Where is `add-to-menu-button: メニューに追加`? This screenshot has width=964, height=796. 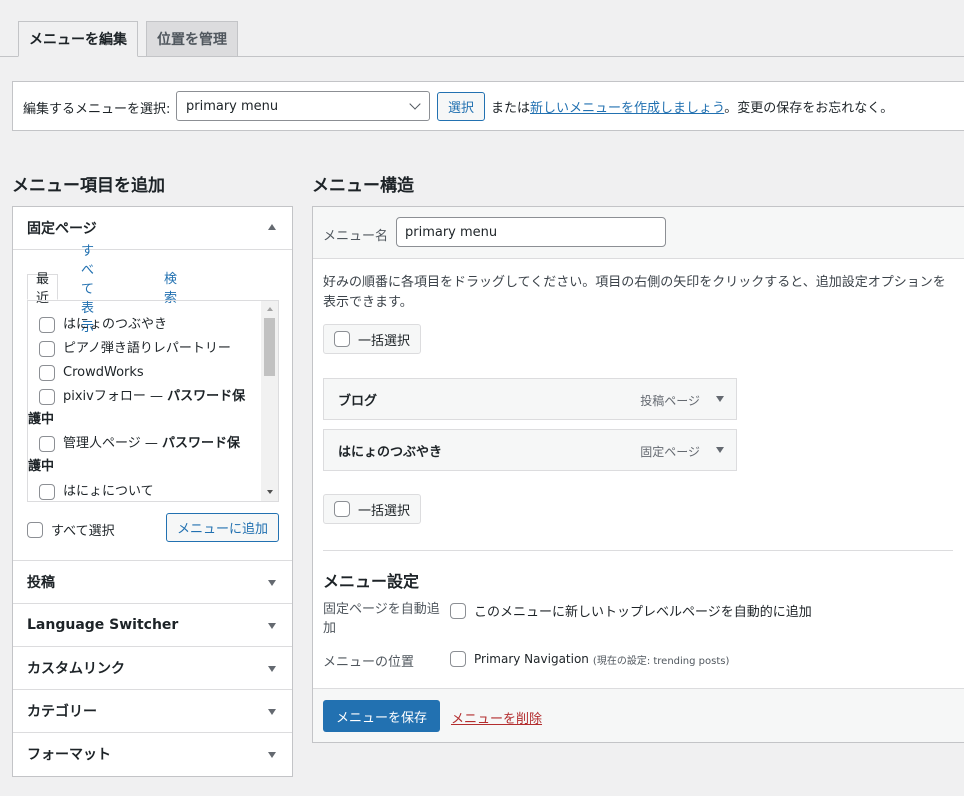
add-to-menu-button: メニューに追加 is located at coordinates (222, 527).